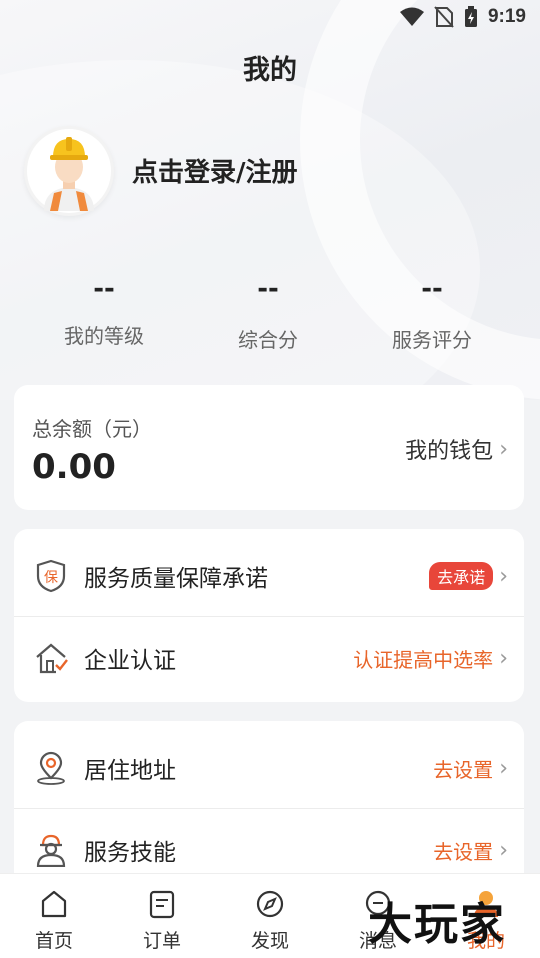 The image size is (540, 958). I want to click on stat-overall-score: -- 综合分, so click(268, 313).